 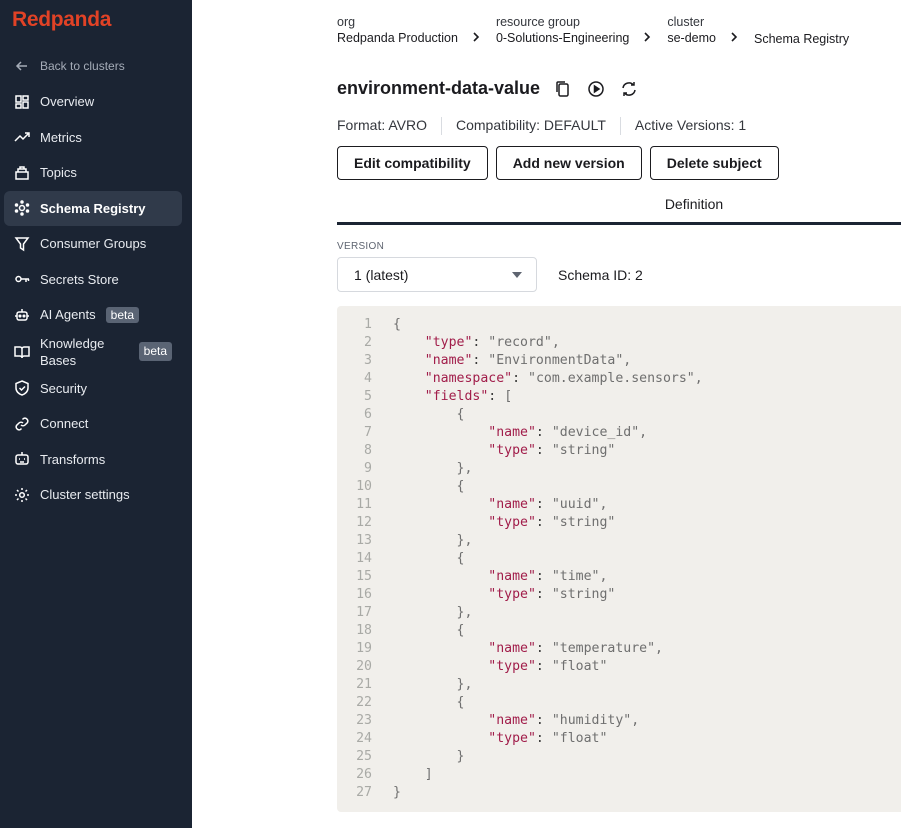 What do you see at coordinates (382, 125) in the screenshot?
I see `format-value: Format: AVRO` at bounding box center [382, 125].